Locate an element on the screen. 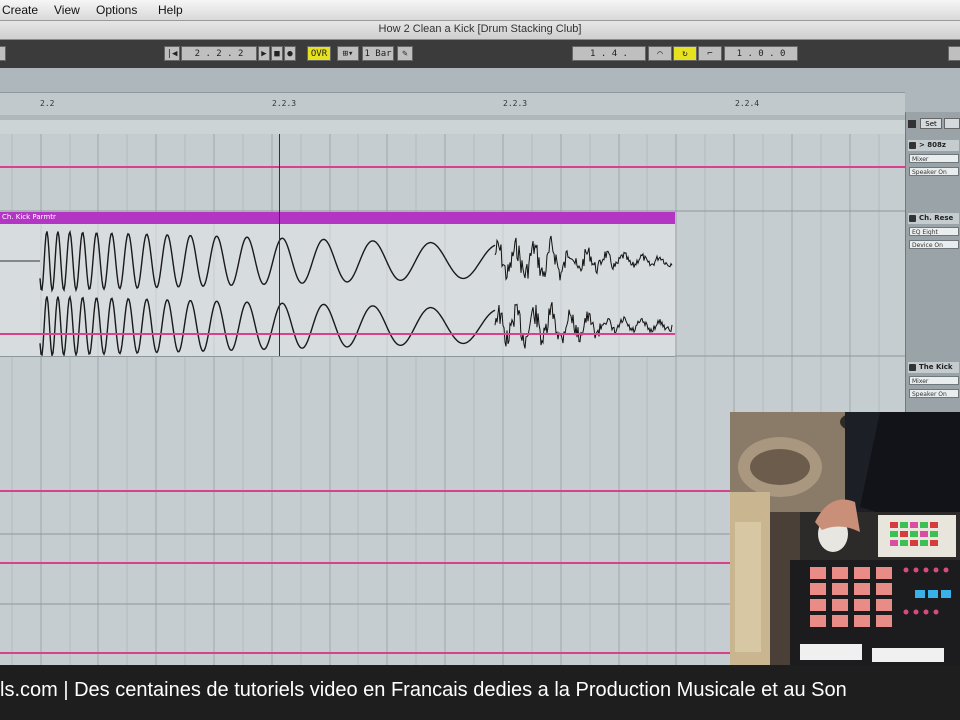 This screenshot has width=960, height=720. device-chooser: EQ Eight is located at coordinates (934, 231).